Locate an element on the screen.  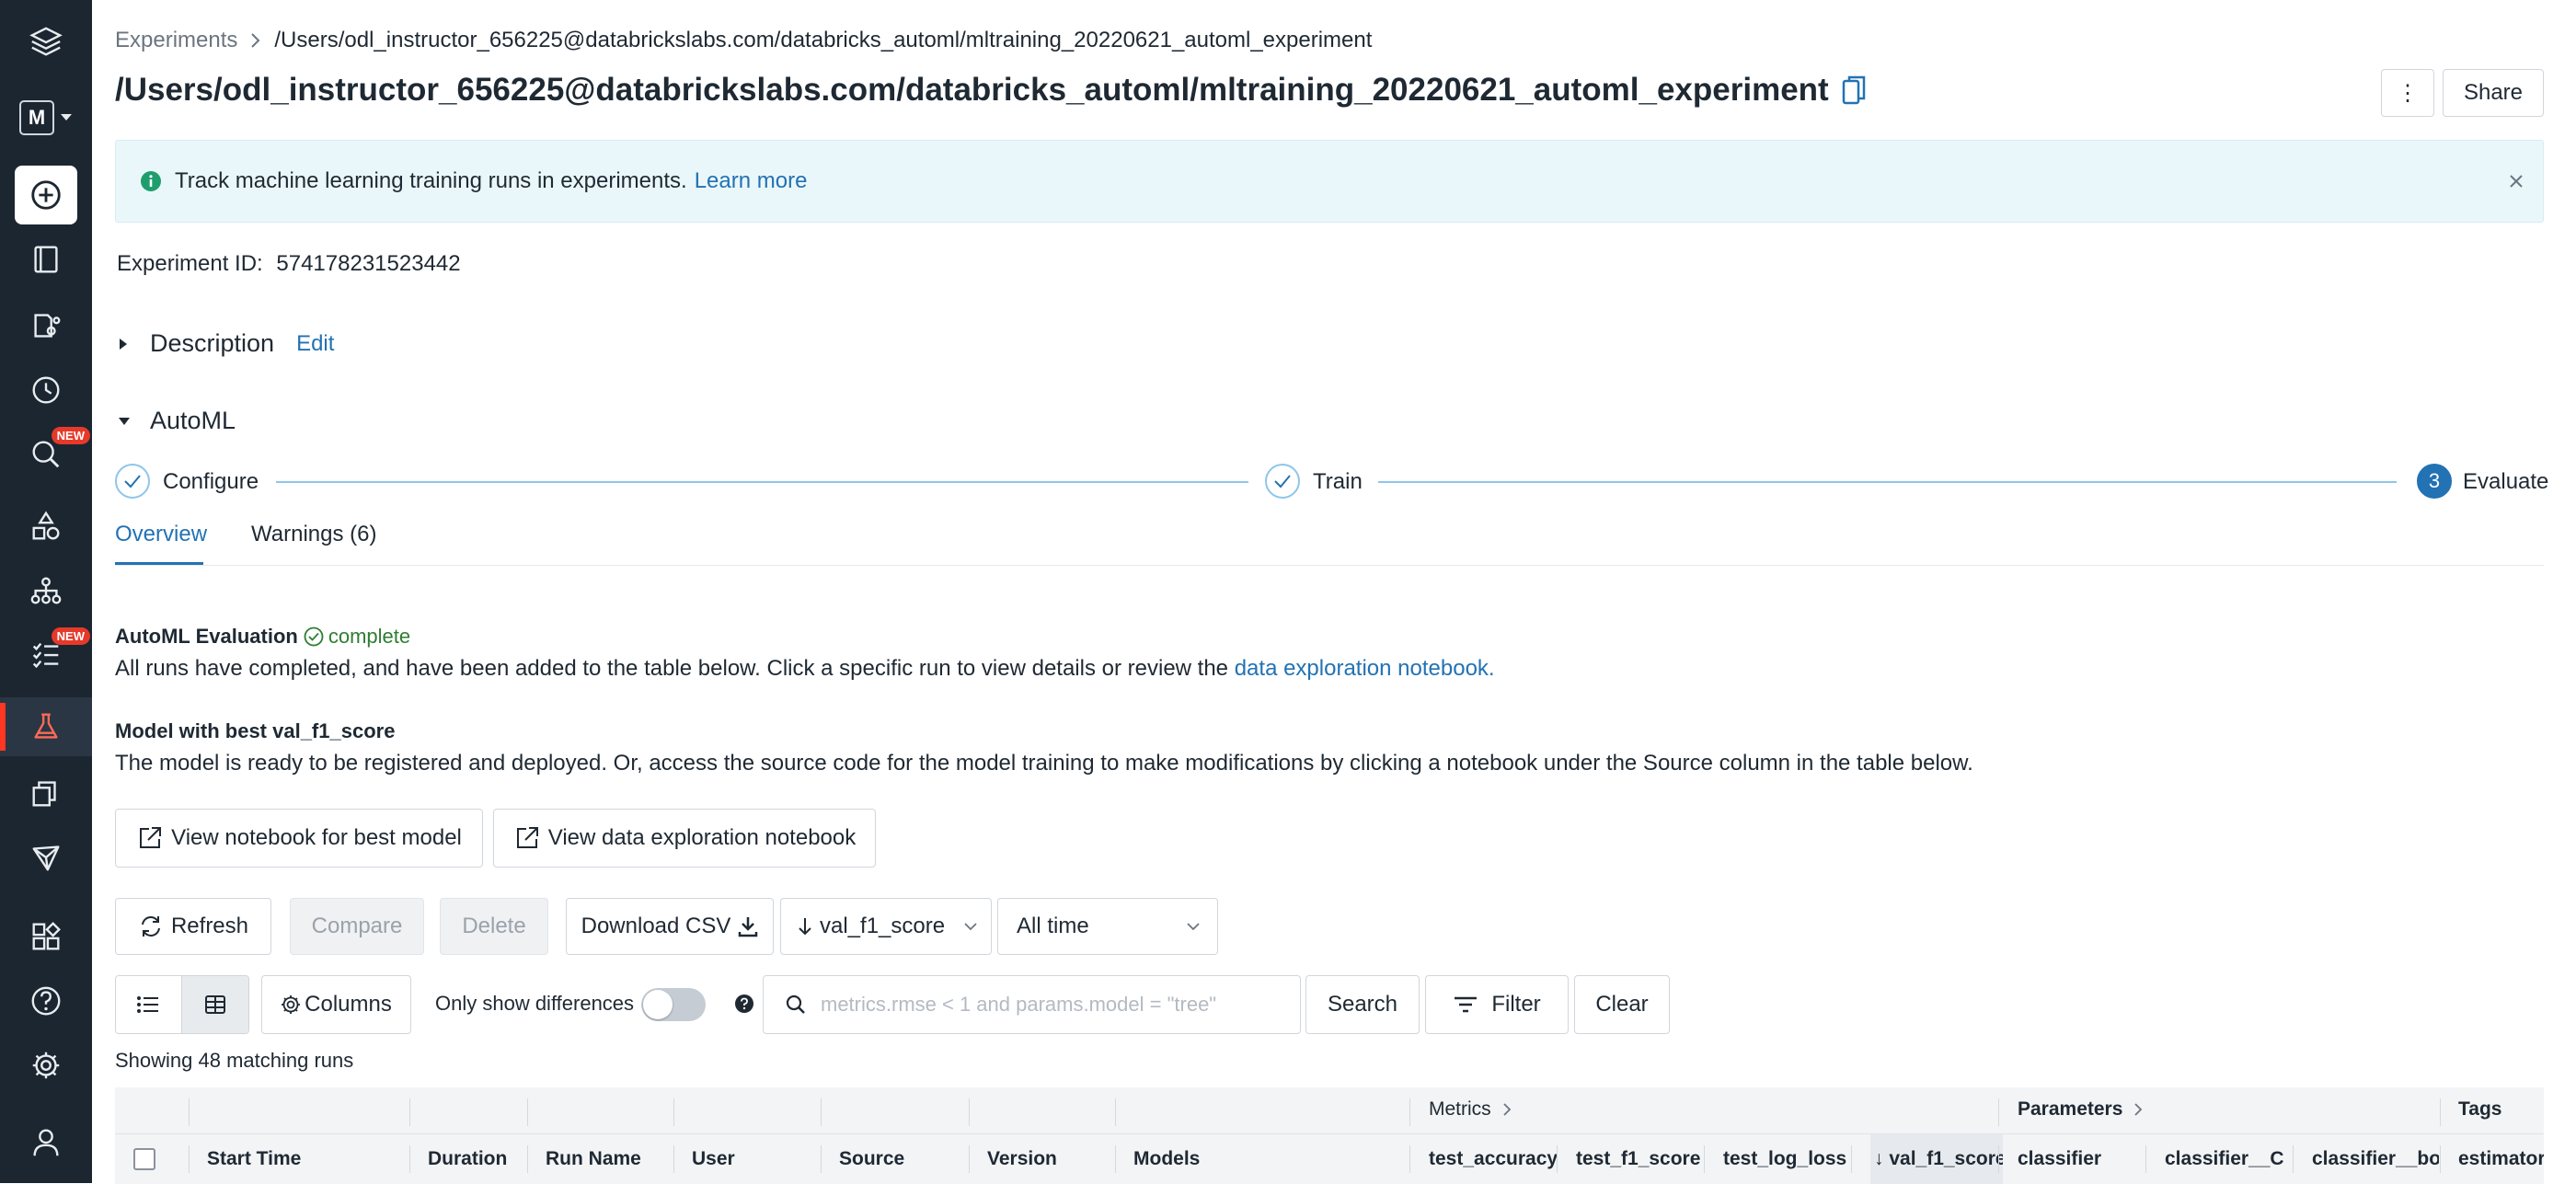
chevron-down-icon is located at coordinates (1193, 927).